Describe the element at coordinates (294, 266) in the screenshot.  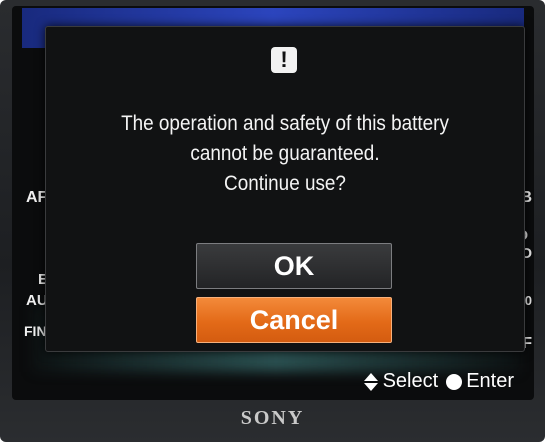
I see `ok-button: OK` at that location.